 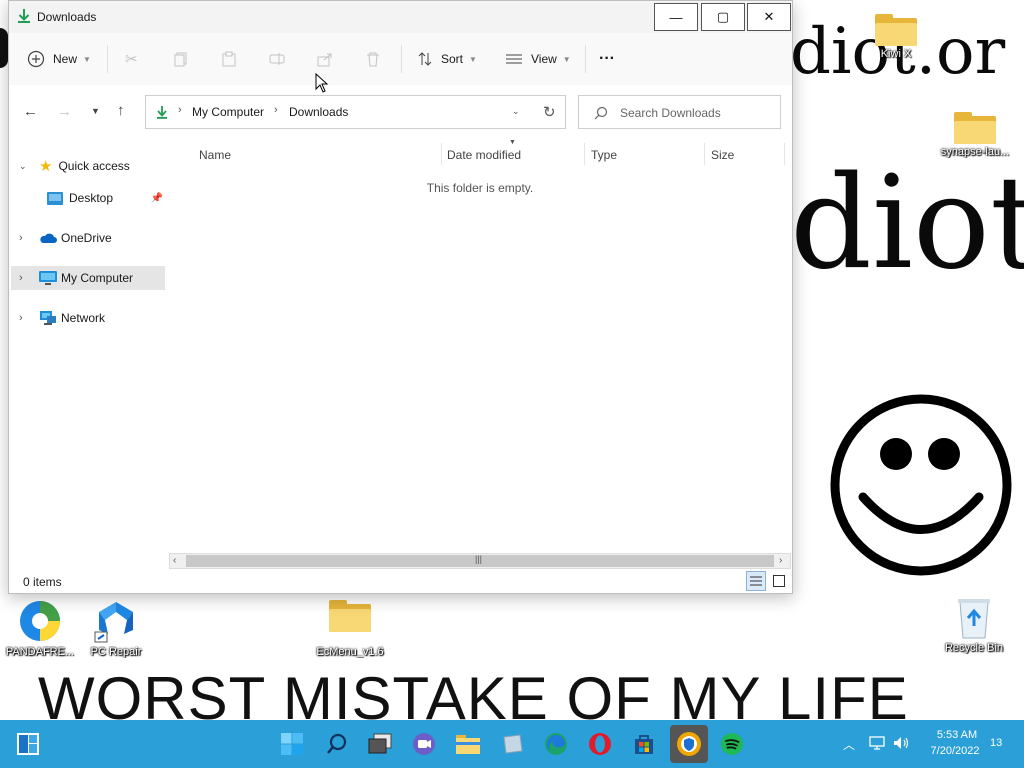 I want to click on desktop-icon-label: Kiwi X, so click(x=896, y=54).